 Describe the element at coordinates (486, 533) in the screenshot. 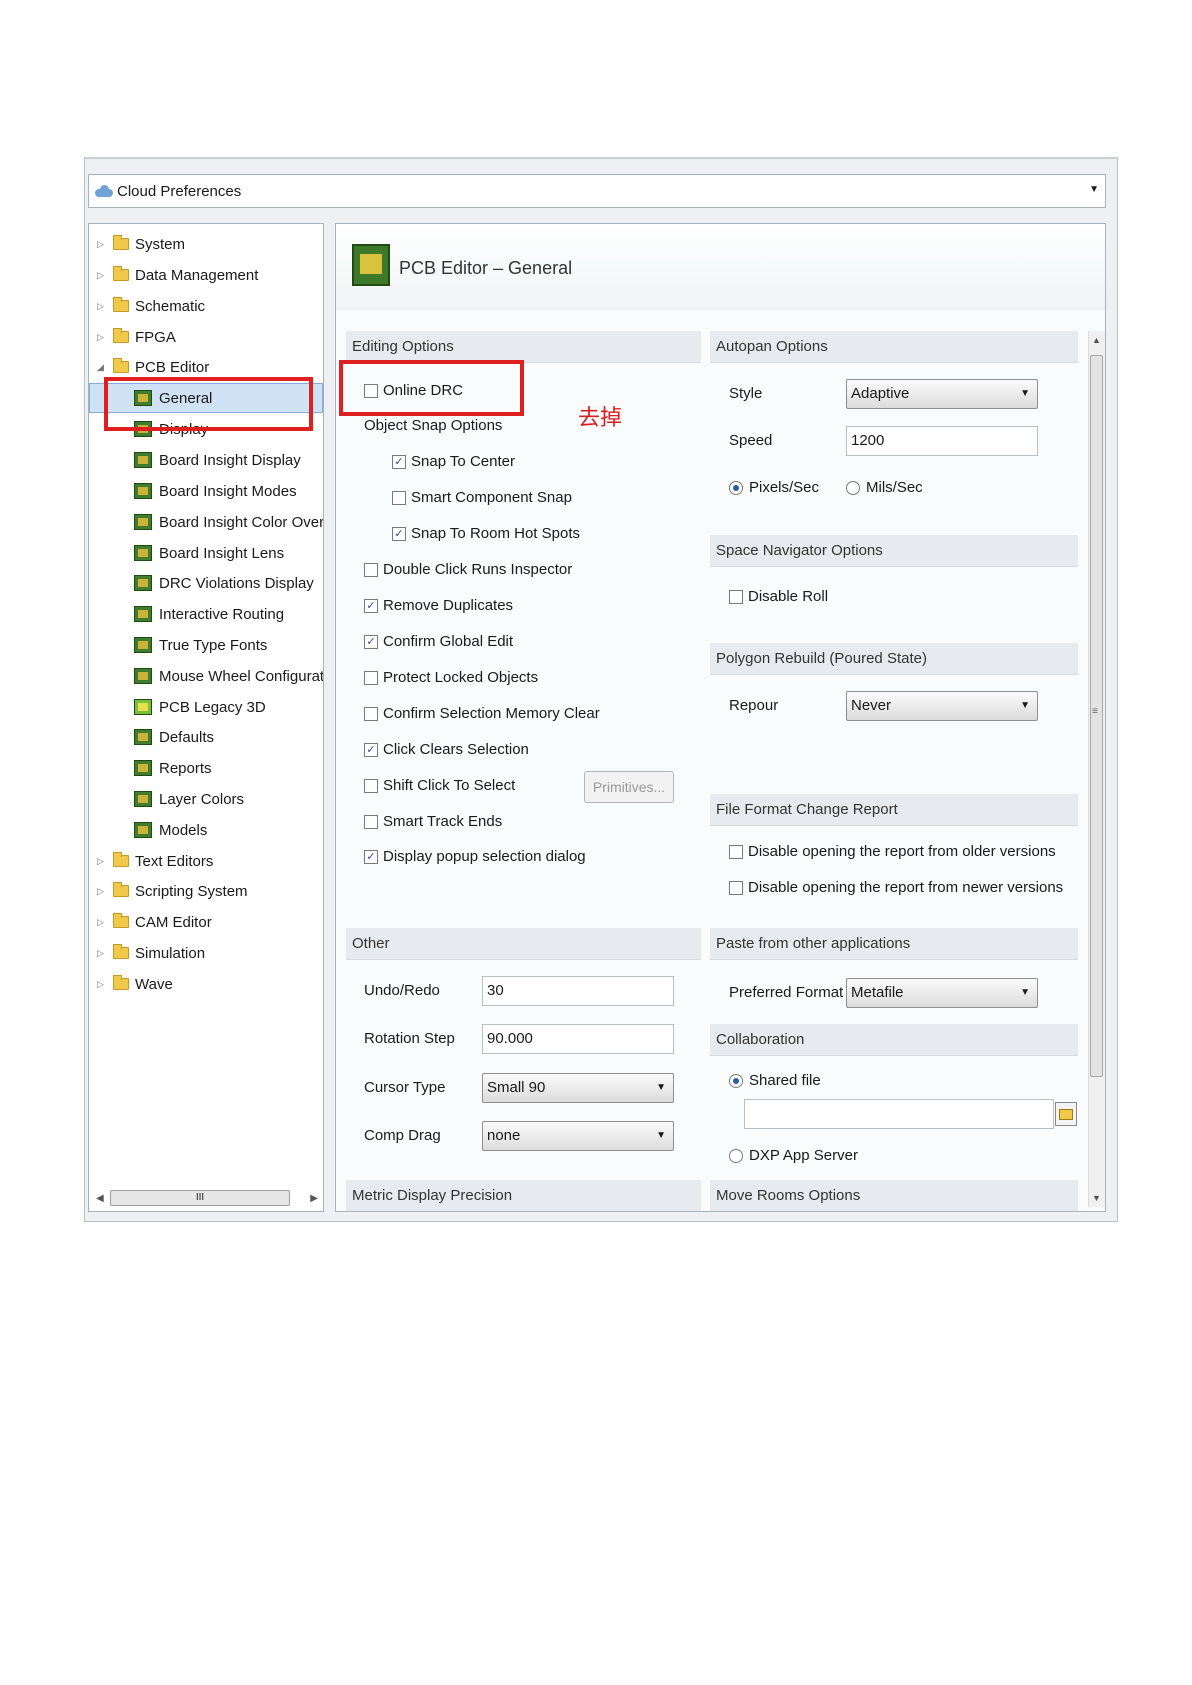

I see `snap-to-room-hot-spots-checkbox: ✓ Snap To Room Hot Spots` at that location.